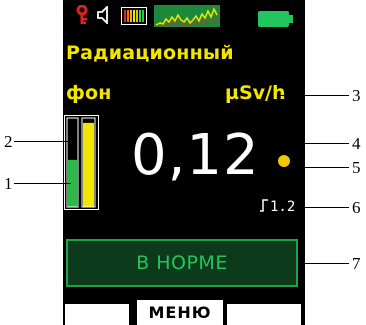 The image size is (366, 325). What do you see at coordinates (8, 183) in the screenshot?
I see `callout-1: 1` at bounding box center [8, 183].